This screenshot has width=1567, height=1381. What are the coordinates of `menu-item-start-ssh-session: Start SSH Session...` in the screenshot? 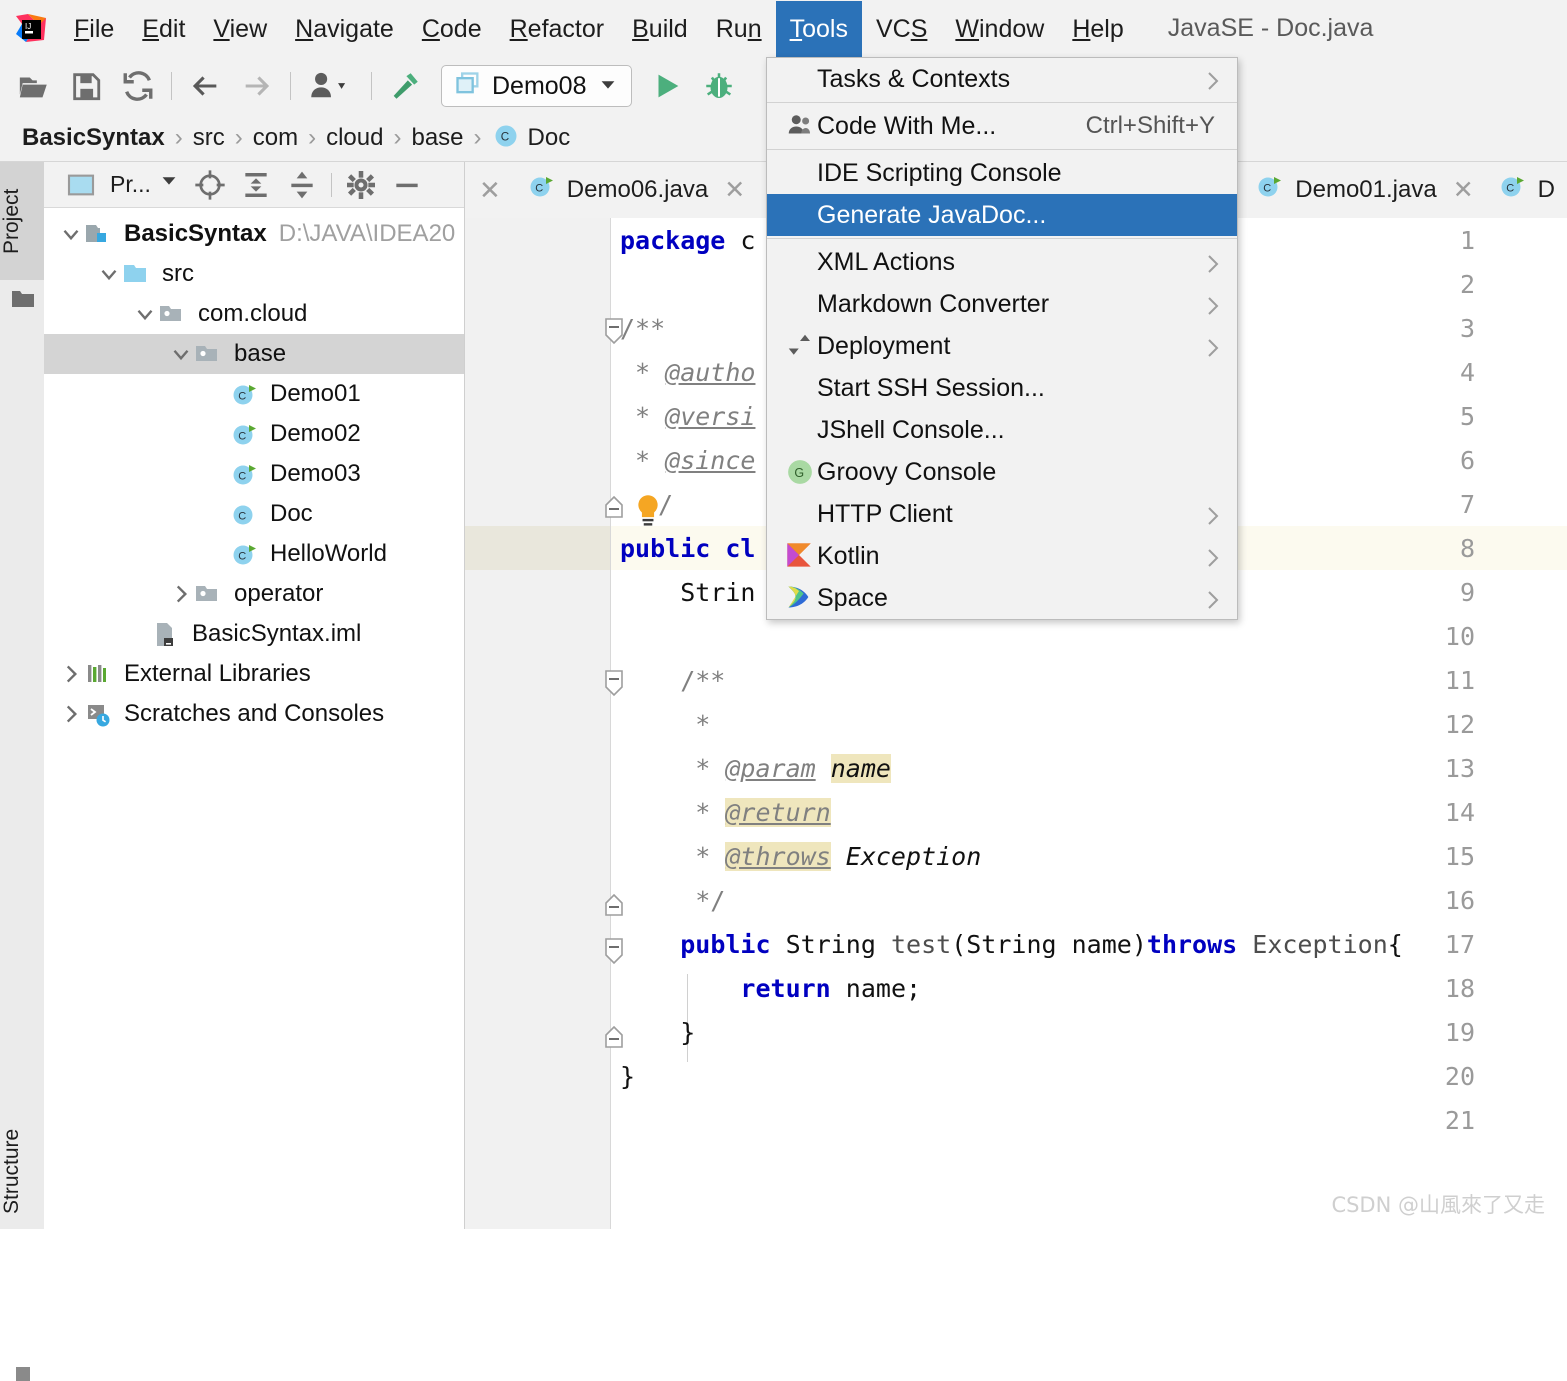 It's located at (1002, 388).